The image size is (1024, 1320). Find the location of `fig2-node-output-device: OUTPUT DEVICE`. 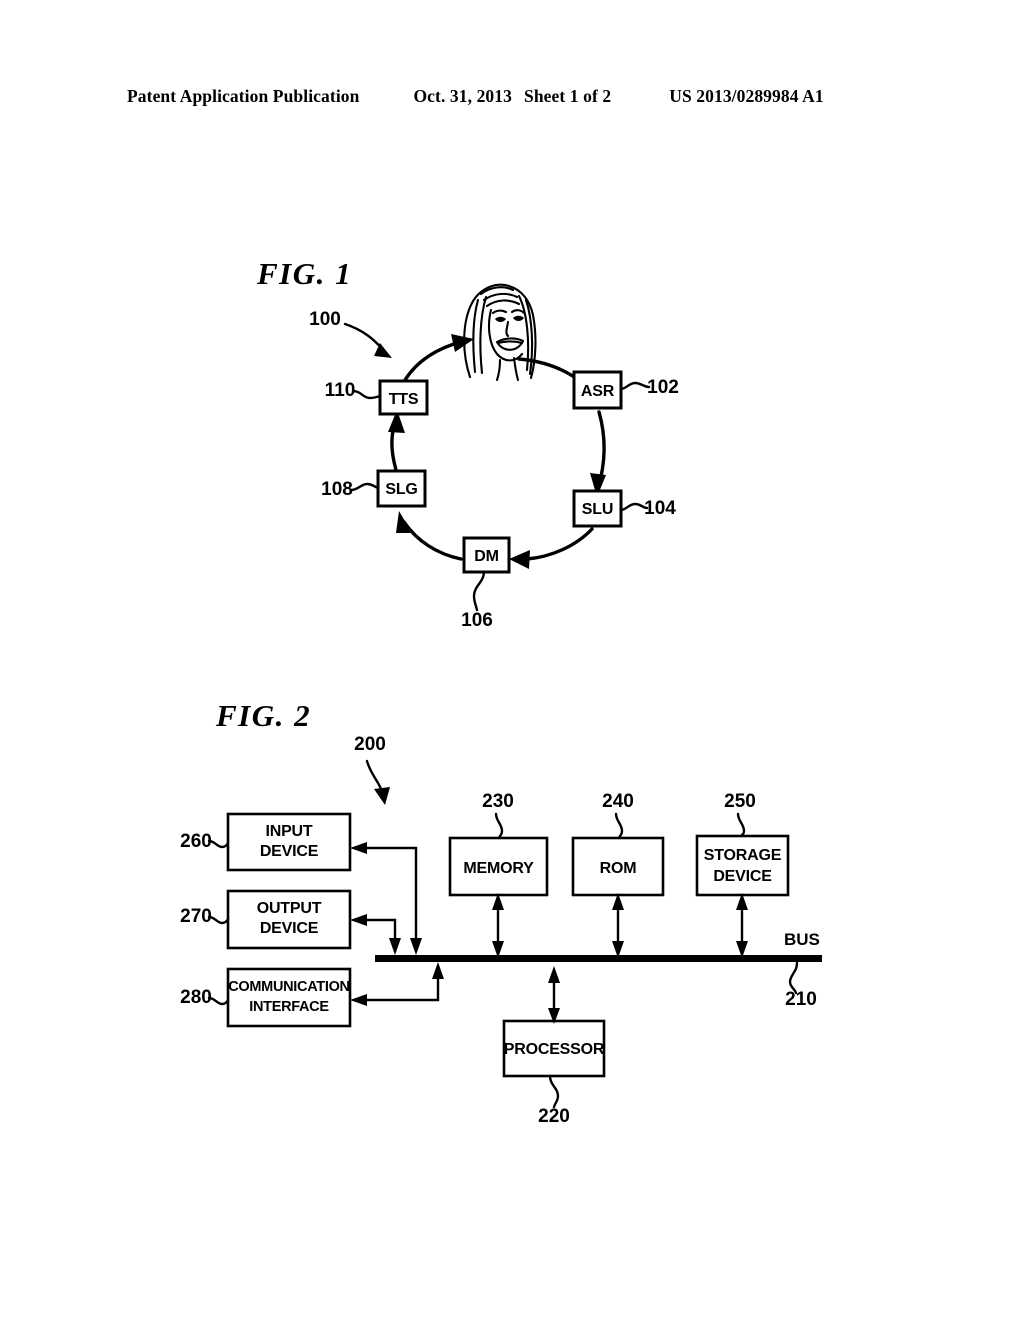

fig2-node-output-device: OUTPUT DEVICE is located at coordinates (289, 919).